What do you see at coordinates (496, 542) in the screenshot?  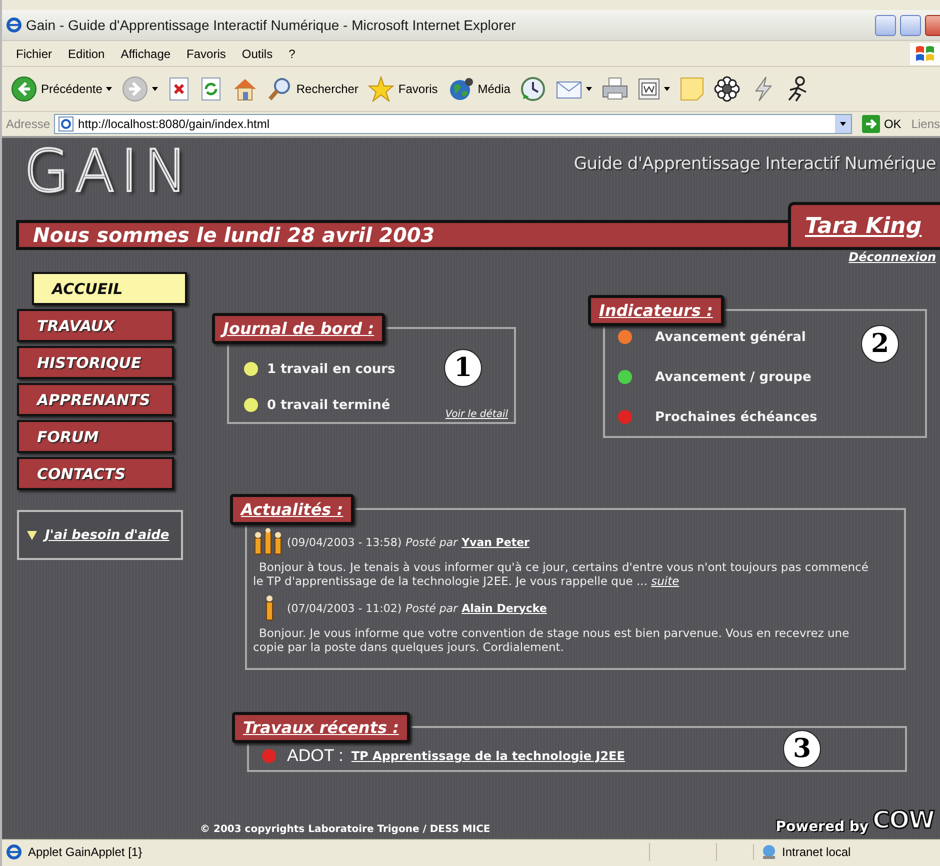 I see `author-link: Yvan Peter` at bounding box center [496, 542].